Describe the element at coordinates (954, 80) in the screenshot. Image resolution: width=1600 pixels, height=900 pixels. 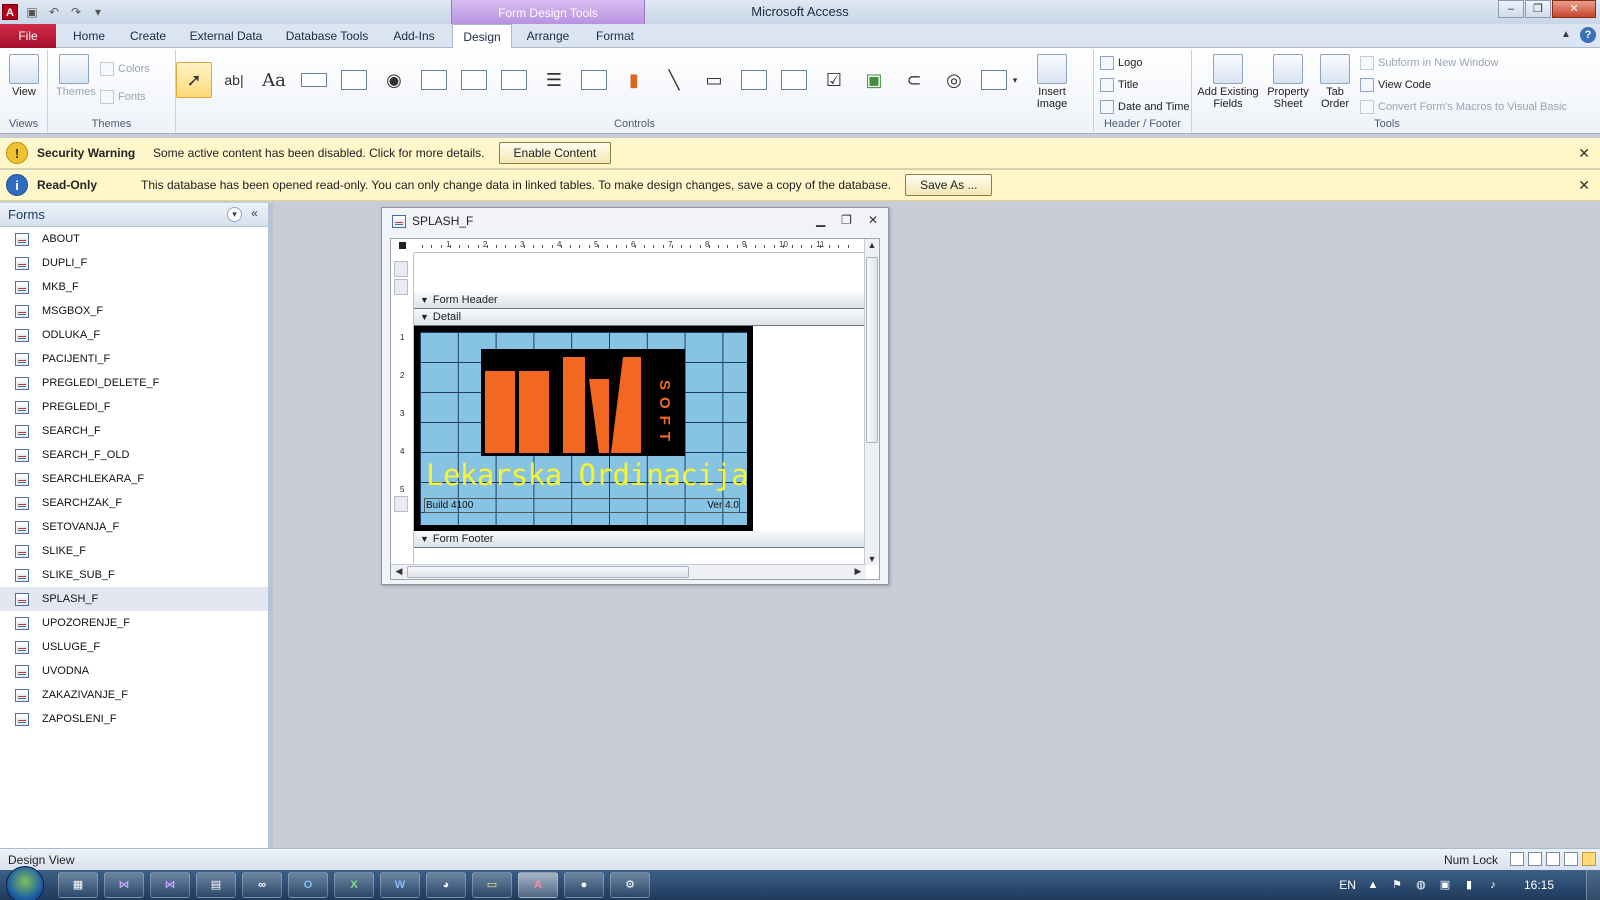
I see `option-button-control-icon: ◎` at that location.